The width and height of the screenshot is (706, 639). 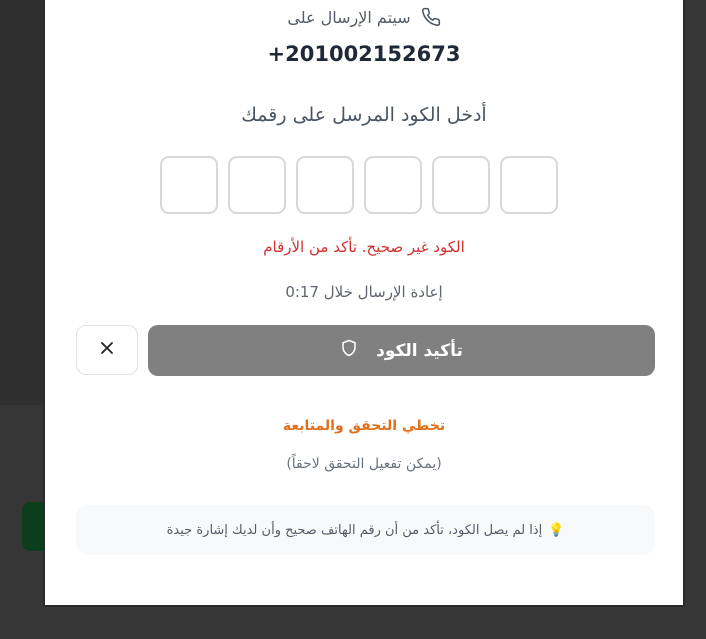 I want to click on skip-verification-link: تخطي التحقق والمتابعة, so click(x=364, y=426).